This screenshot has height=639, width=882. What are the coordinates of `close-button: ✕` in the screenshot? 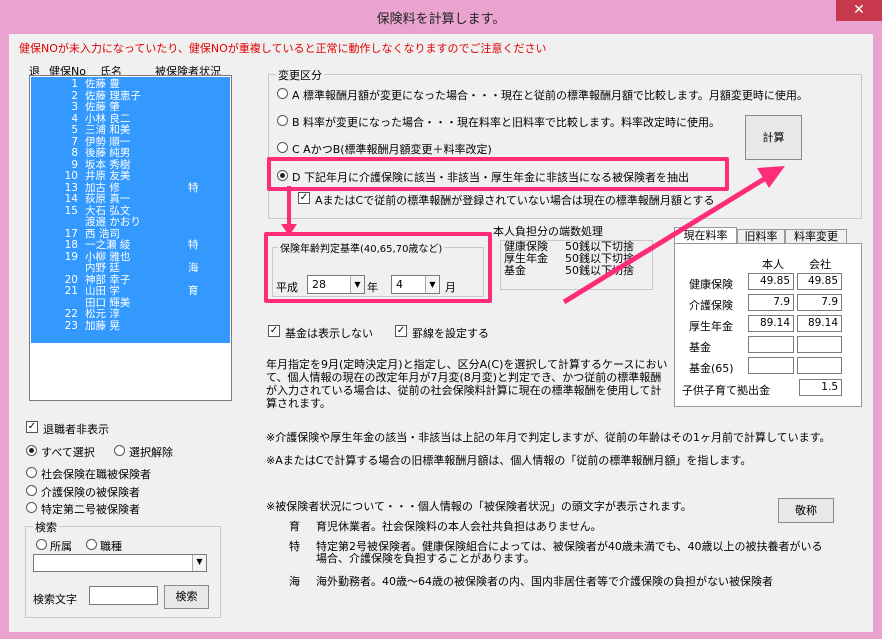 It's located at (859, 10).